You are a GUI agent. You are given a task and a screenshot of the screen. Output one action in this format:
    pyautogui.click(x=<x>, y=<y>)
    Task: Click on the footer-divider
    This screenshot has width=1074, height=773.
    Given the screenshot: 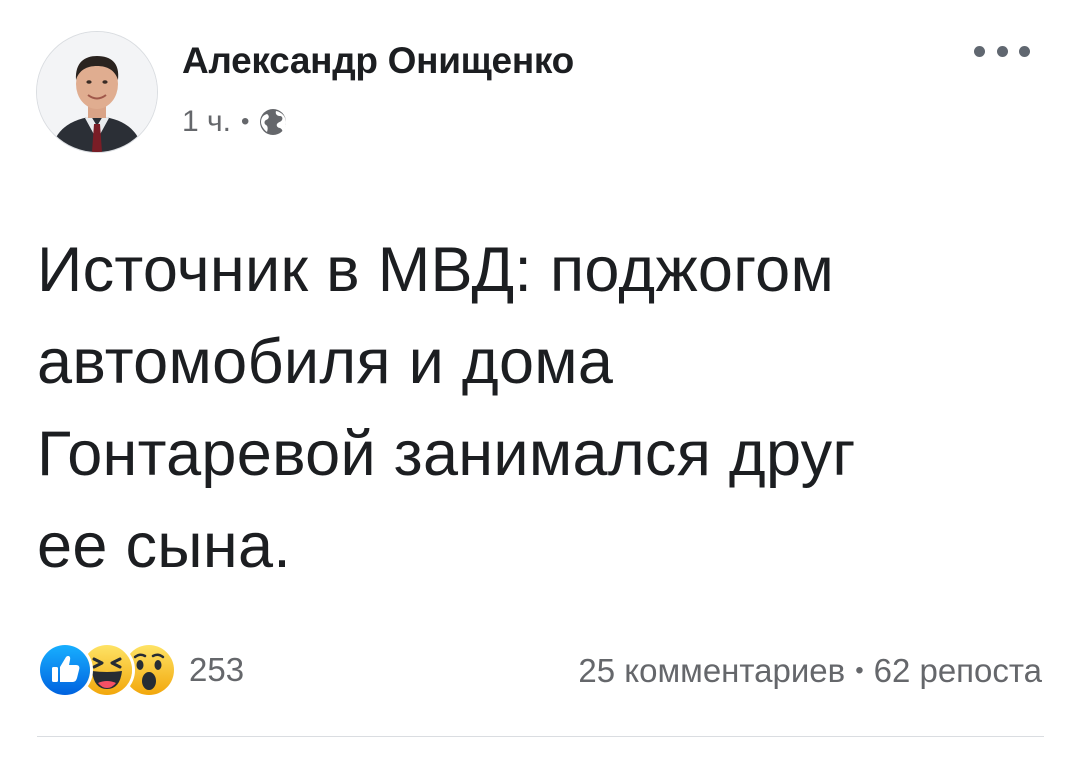 What is the action you would take?
    pyautogui.click(x=540, y=736)
    